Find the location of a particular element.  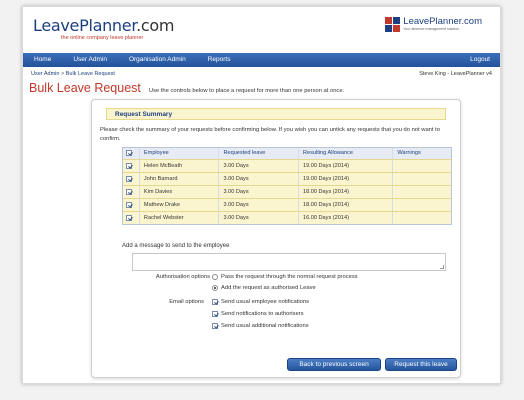

logo-tagline: the online company leave planner is located at coordinates (102, 38).